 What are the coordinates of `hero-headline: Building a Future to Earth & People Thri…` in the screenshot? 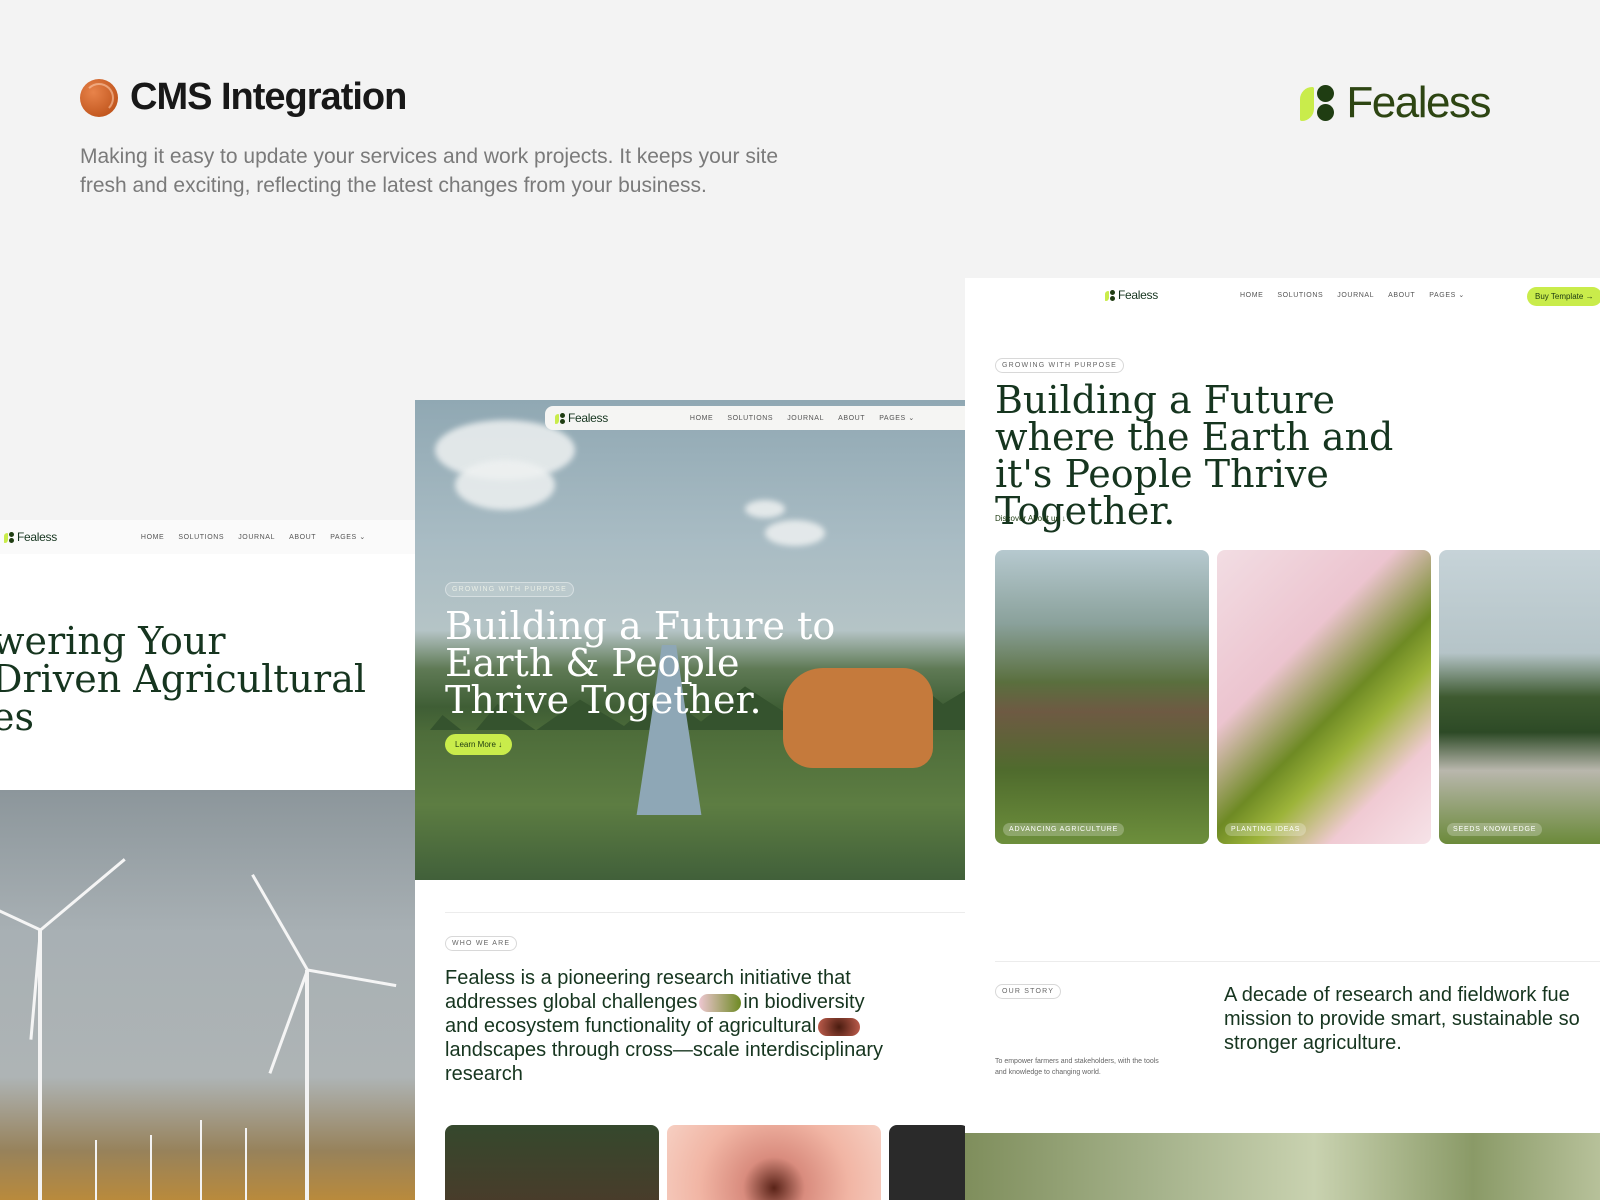 It's located at (640, 663).